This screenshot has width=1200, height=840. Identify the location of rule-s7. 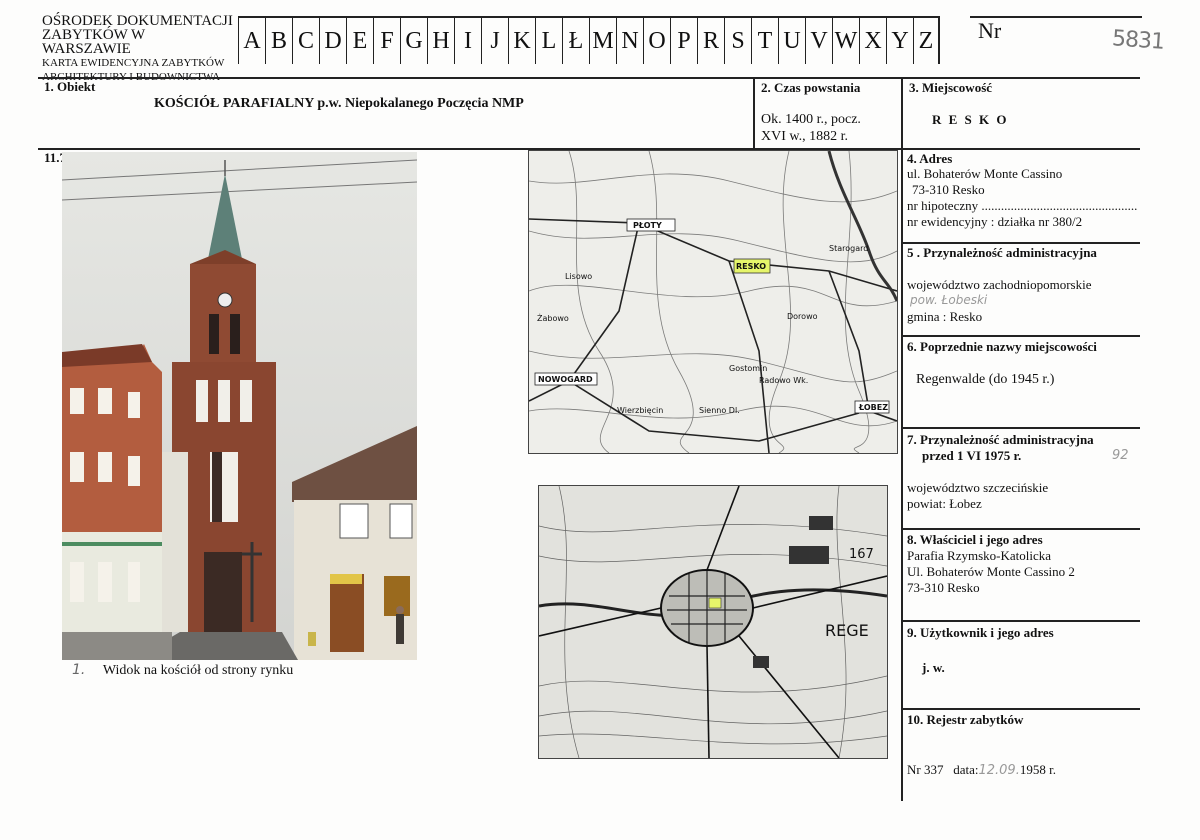
(1020, 428).